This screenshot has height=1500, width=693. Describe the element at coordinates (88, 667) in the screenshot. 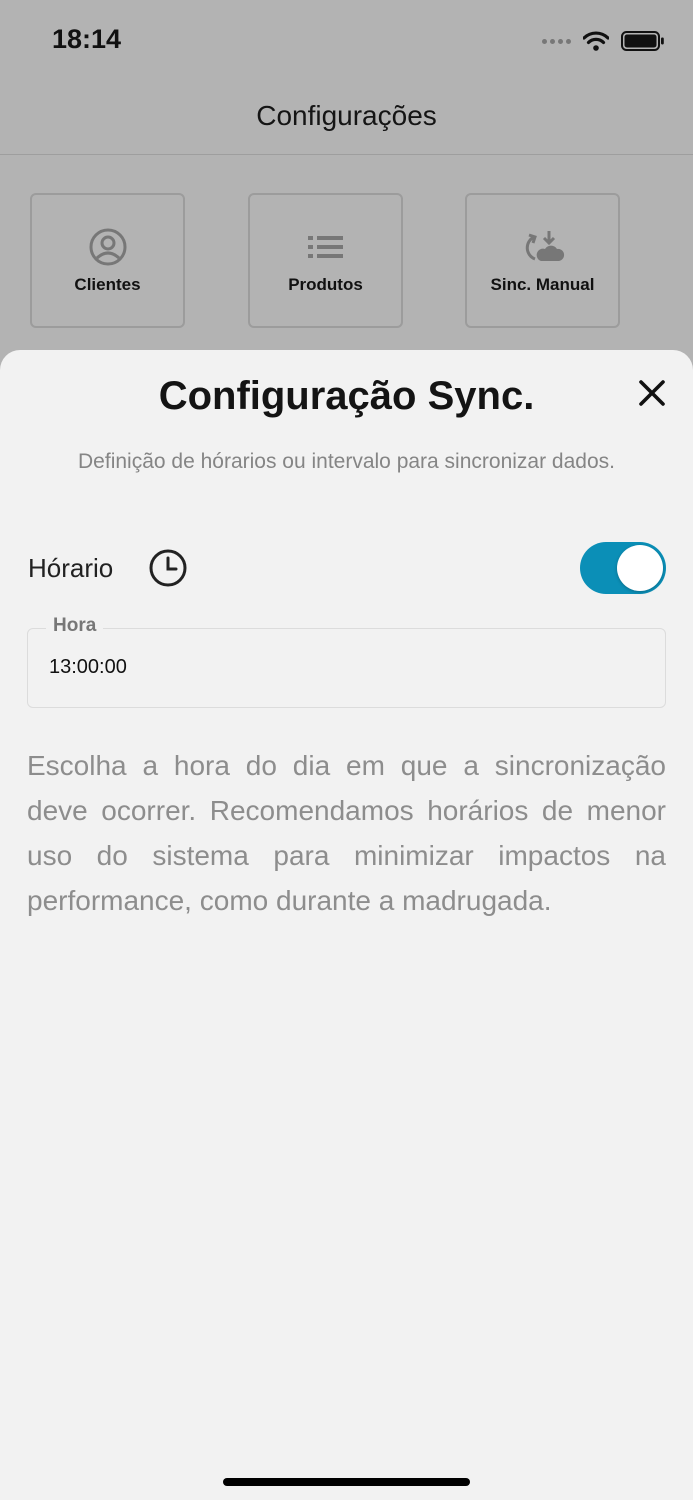

I see `hora-field-value: 13:00:00` at that location.